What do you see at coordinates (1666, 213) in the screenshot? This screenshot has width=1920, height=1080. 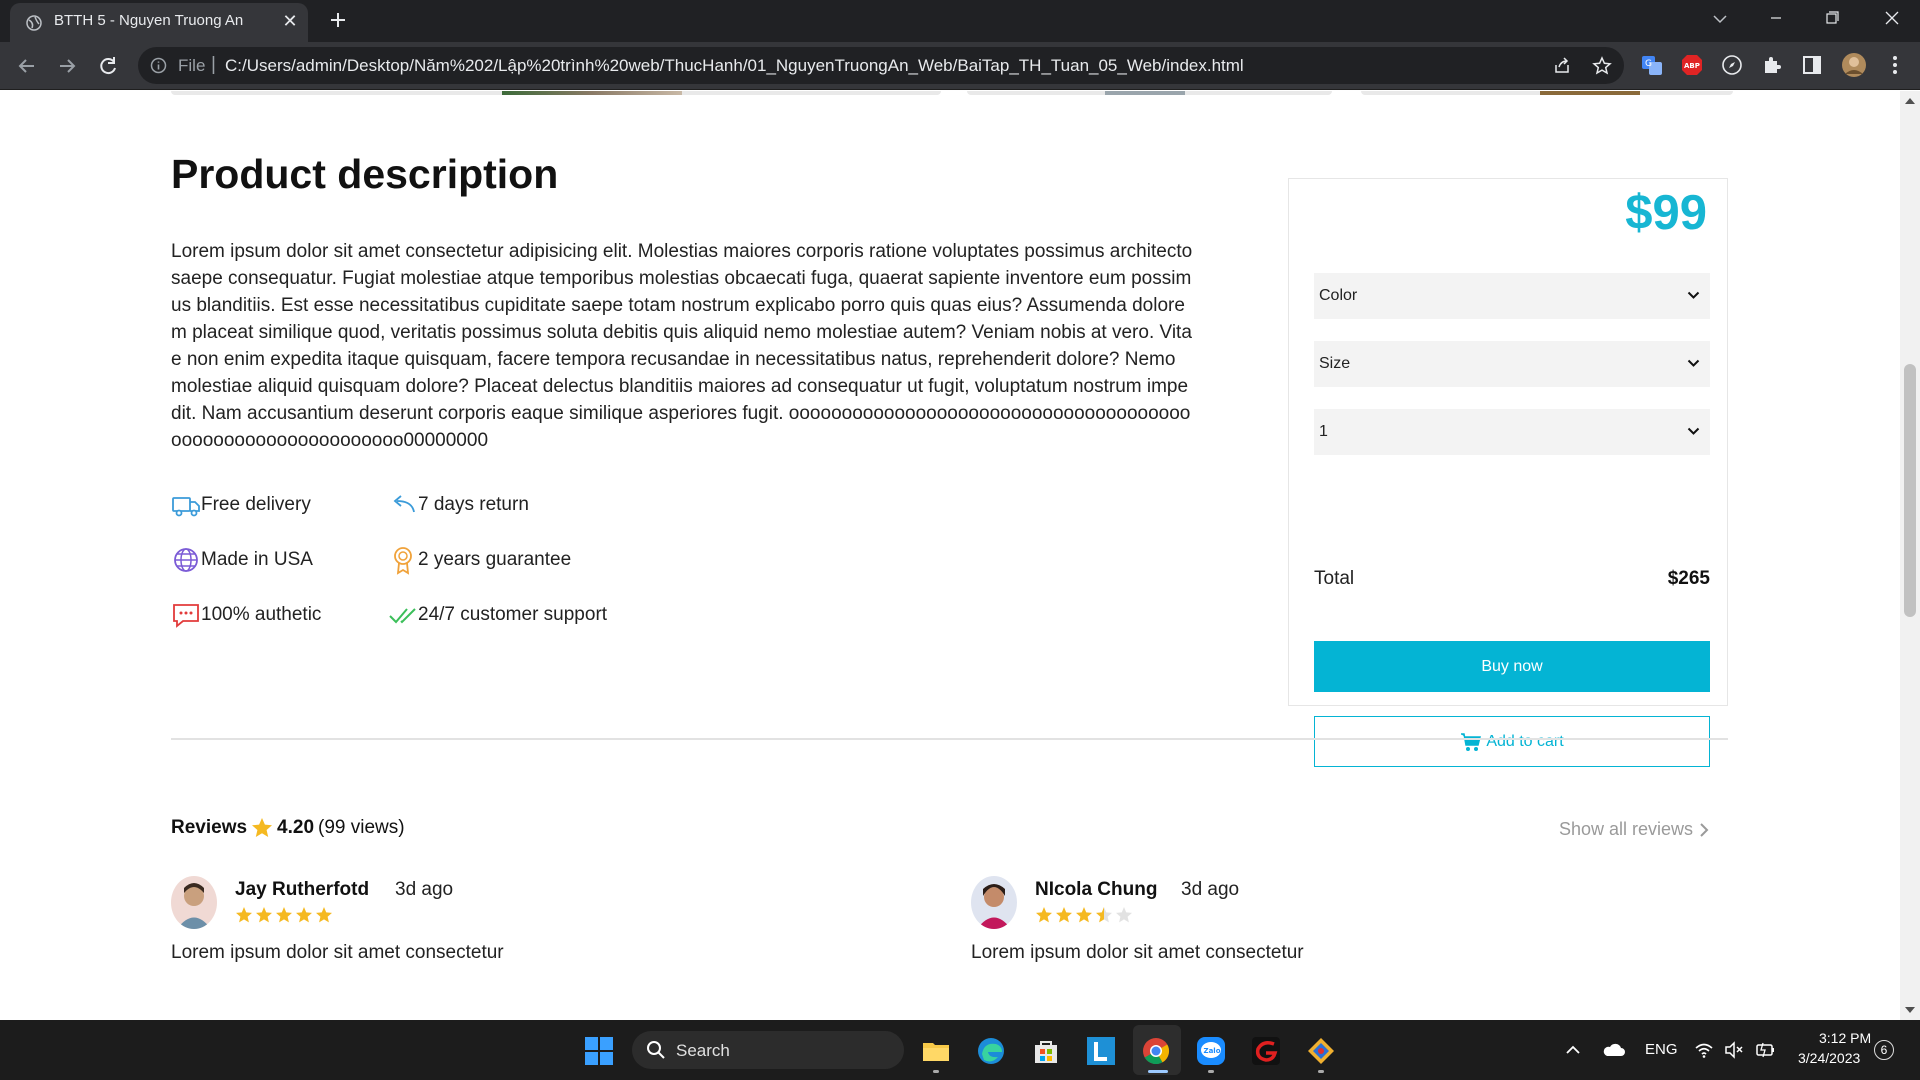 I see `product-price: $99` at bounding box center [1666, 213].